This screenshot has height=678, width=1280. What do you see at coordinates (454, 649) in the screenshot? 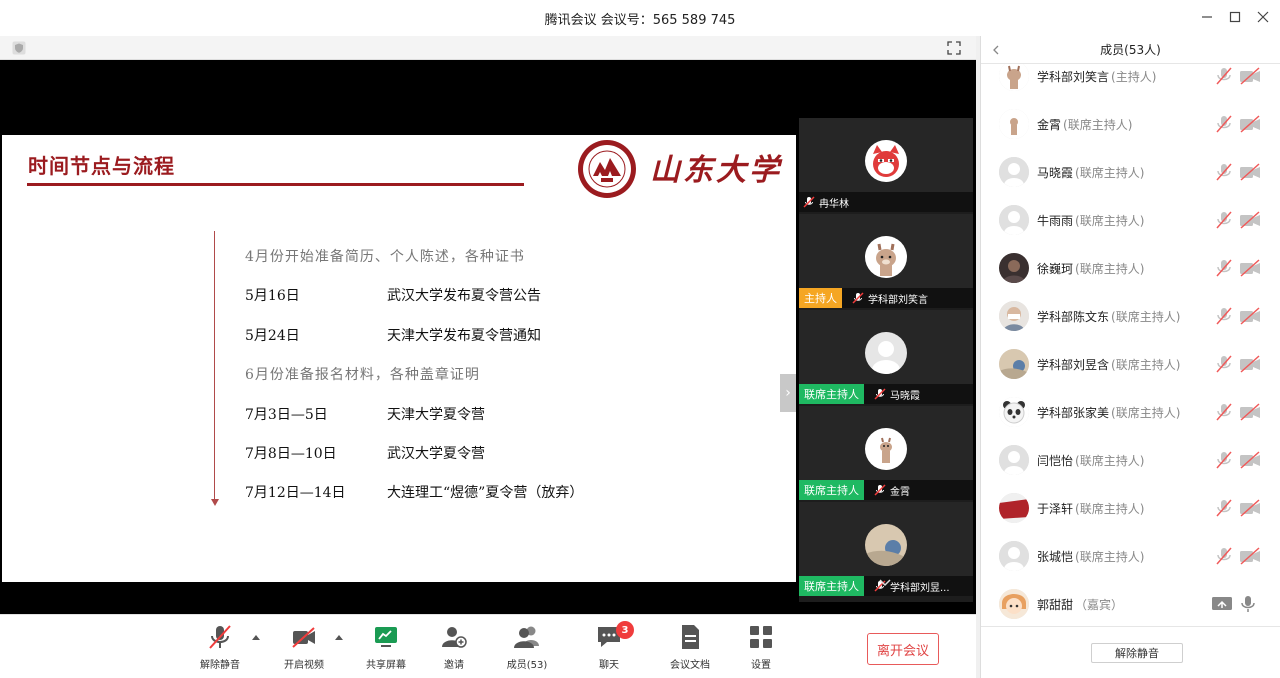
I see `invite-button: 邀请` at bounding box center [454, 649].